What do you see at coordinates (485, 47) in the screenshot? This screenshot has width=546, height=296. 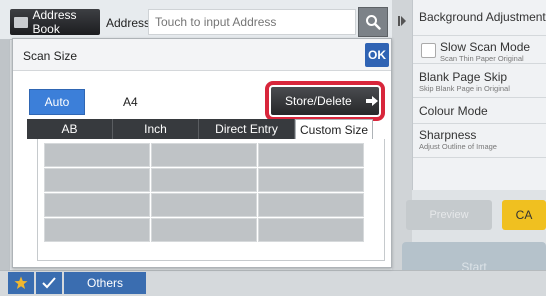 I see `slow-scan-title: Slow Scan Mode` at bounding box center [485, 47].